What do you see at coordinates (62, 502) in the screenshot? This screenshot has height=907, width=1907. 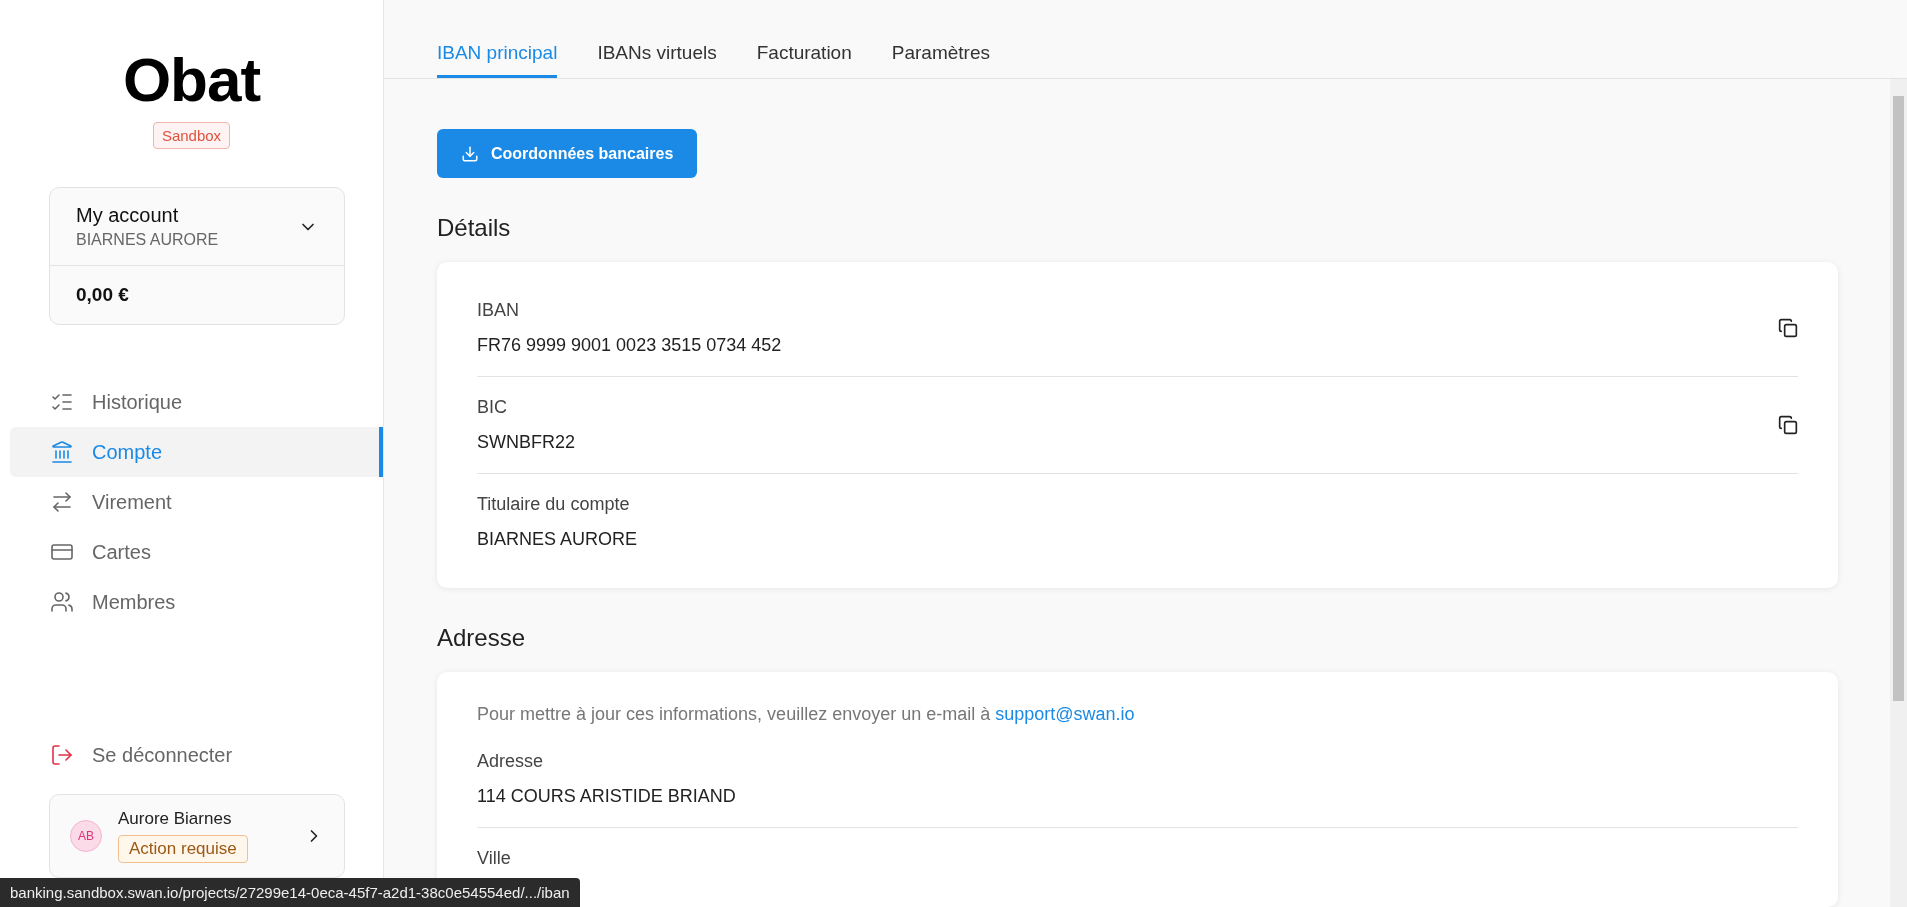 I see `transfer-icon` at bounding box center [62, 502].